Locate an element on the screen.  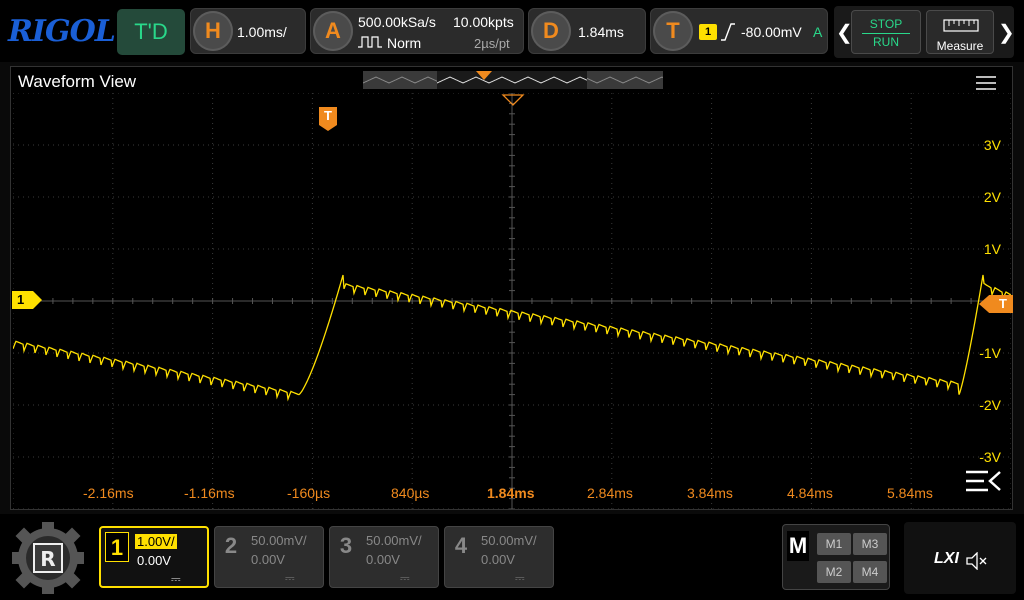
channel-scale: 1.00V/ is located at coordinates (156, 541).